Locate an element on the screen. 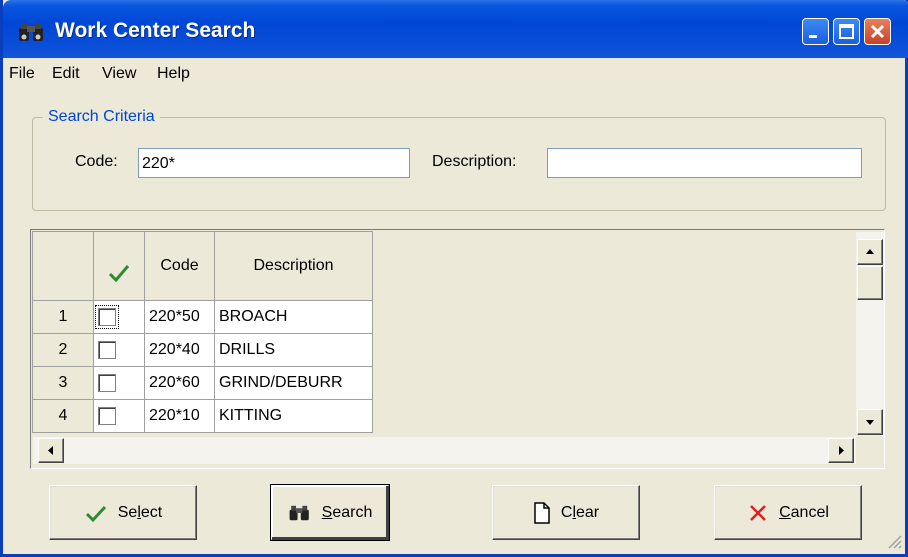 Image resolution: width=908 pixels, height=557 pixels. description-cell: KITTING is located at coordinates (293, 416).